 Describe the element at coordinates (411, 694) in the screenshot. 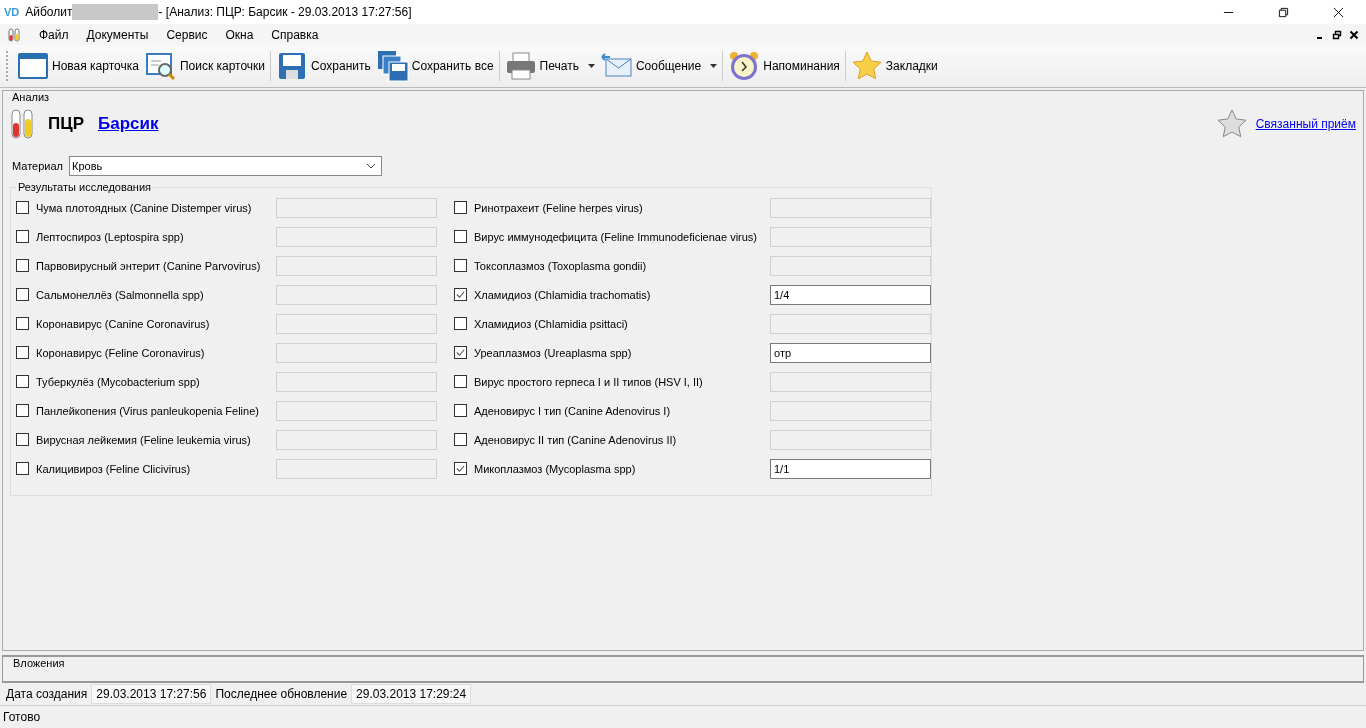

I see `updated-date: 29.03.2013 17:29:24` at that location.